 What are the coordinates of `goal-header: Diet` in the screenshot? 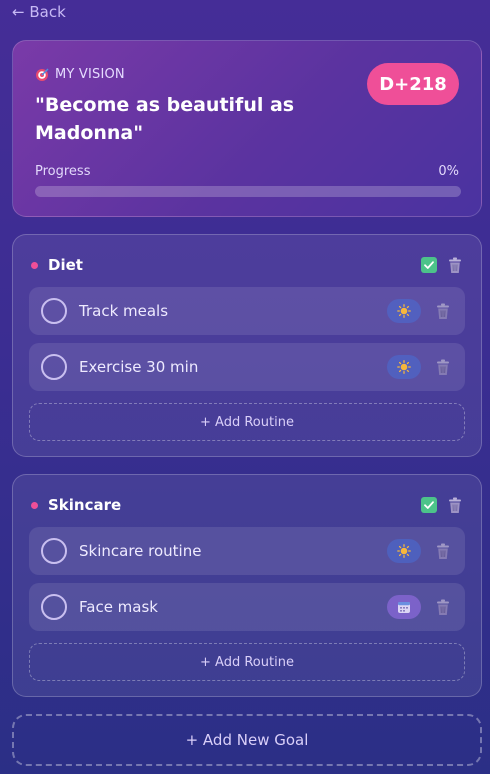 It's located at (247, 265).